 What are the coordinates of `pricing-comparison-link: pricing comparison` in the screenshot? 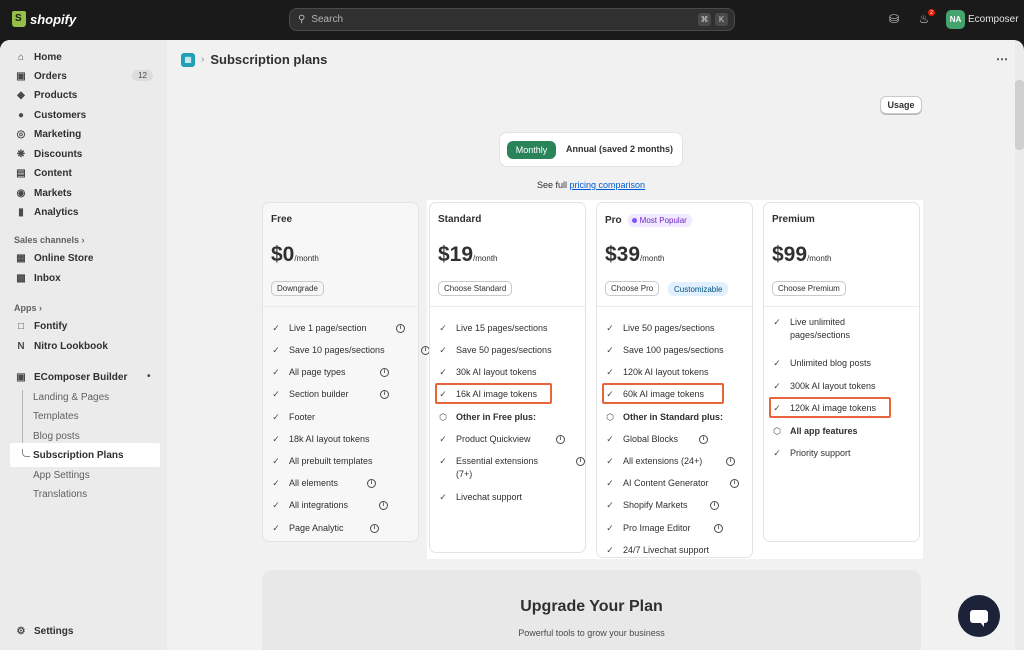 It's located at (608, 185).